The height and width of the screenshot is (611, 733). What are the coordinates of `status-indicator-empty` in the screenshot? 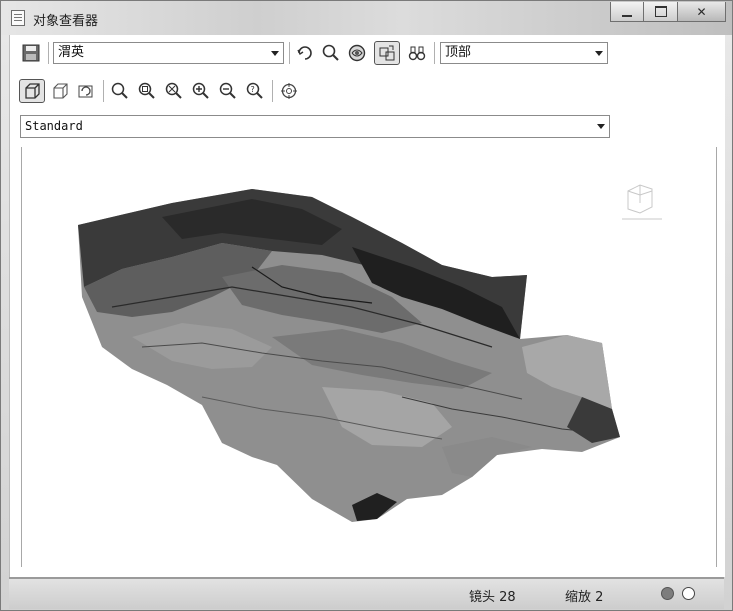 It's located at (688, 593).